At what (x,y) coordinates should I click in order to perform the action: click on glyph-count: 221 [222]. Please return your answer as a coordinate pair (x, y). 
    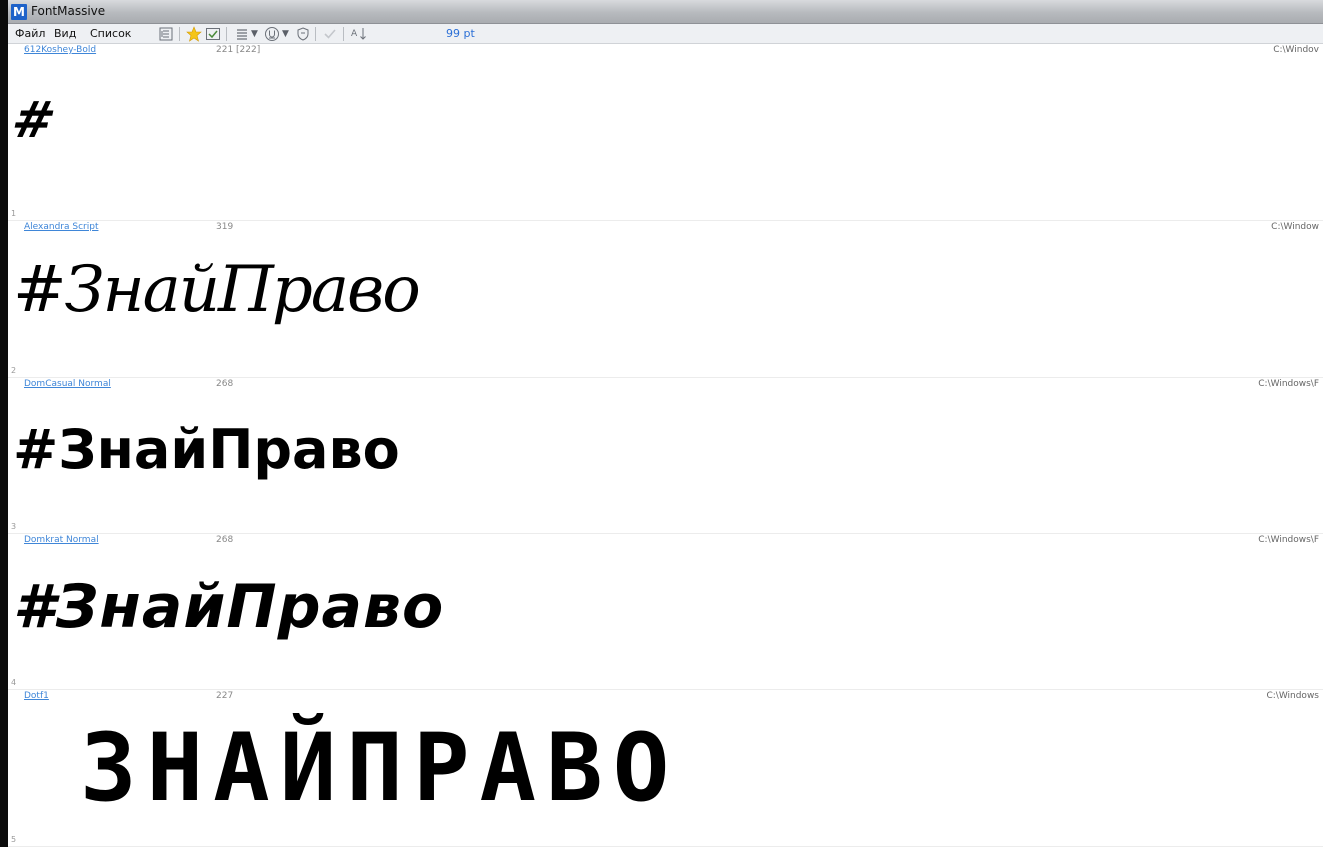
    Looking at the image, I should click on (238, 50).